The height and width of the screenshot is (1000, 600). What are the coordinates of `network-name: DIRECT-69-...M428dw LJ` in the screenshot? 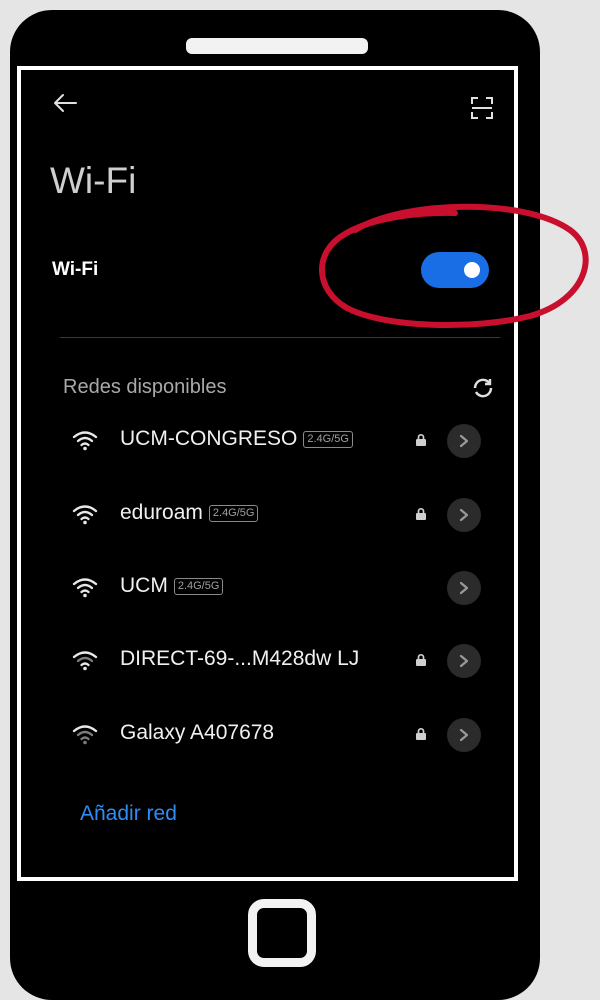 It's located at (240, 658).